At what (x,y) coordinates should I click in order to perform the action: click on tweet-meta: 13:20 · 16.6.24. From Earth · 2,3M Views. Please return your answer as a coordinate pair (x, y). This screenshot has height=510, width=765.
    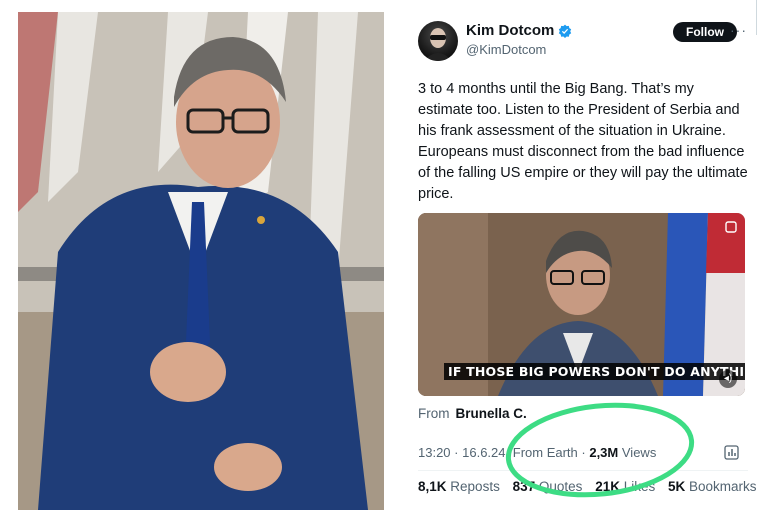
    Looking at the image, I should click on (537, 452).